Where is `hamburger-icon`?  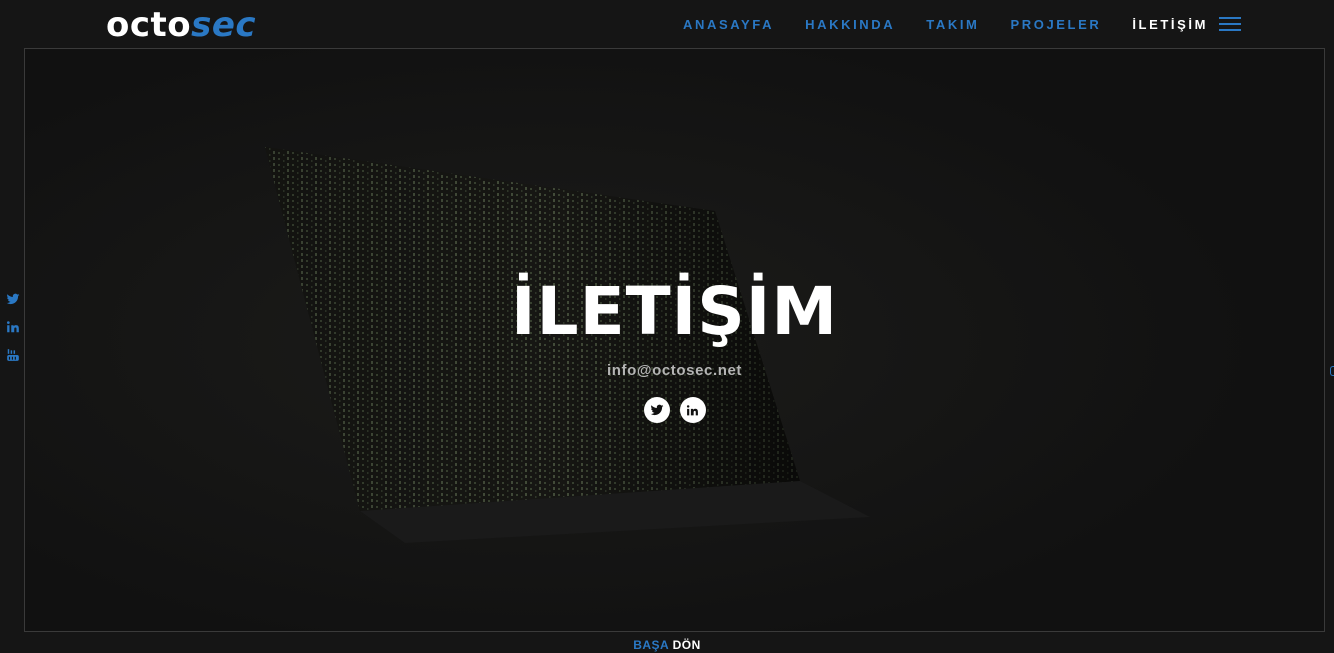
hamburger-icon is located at coordinates (1230, 25).